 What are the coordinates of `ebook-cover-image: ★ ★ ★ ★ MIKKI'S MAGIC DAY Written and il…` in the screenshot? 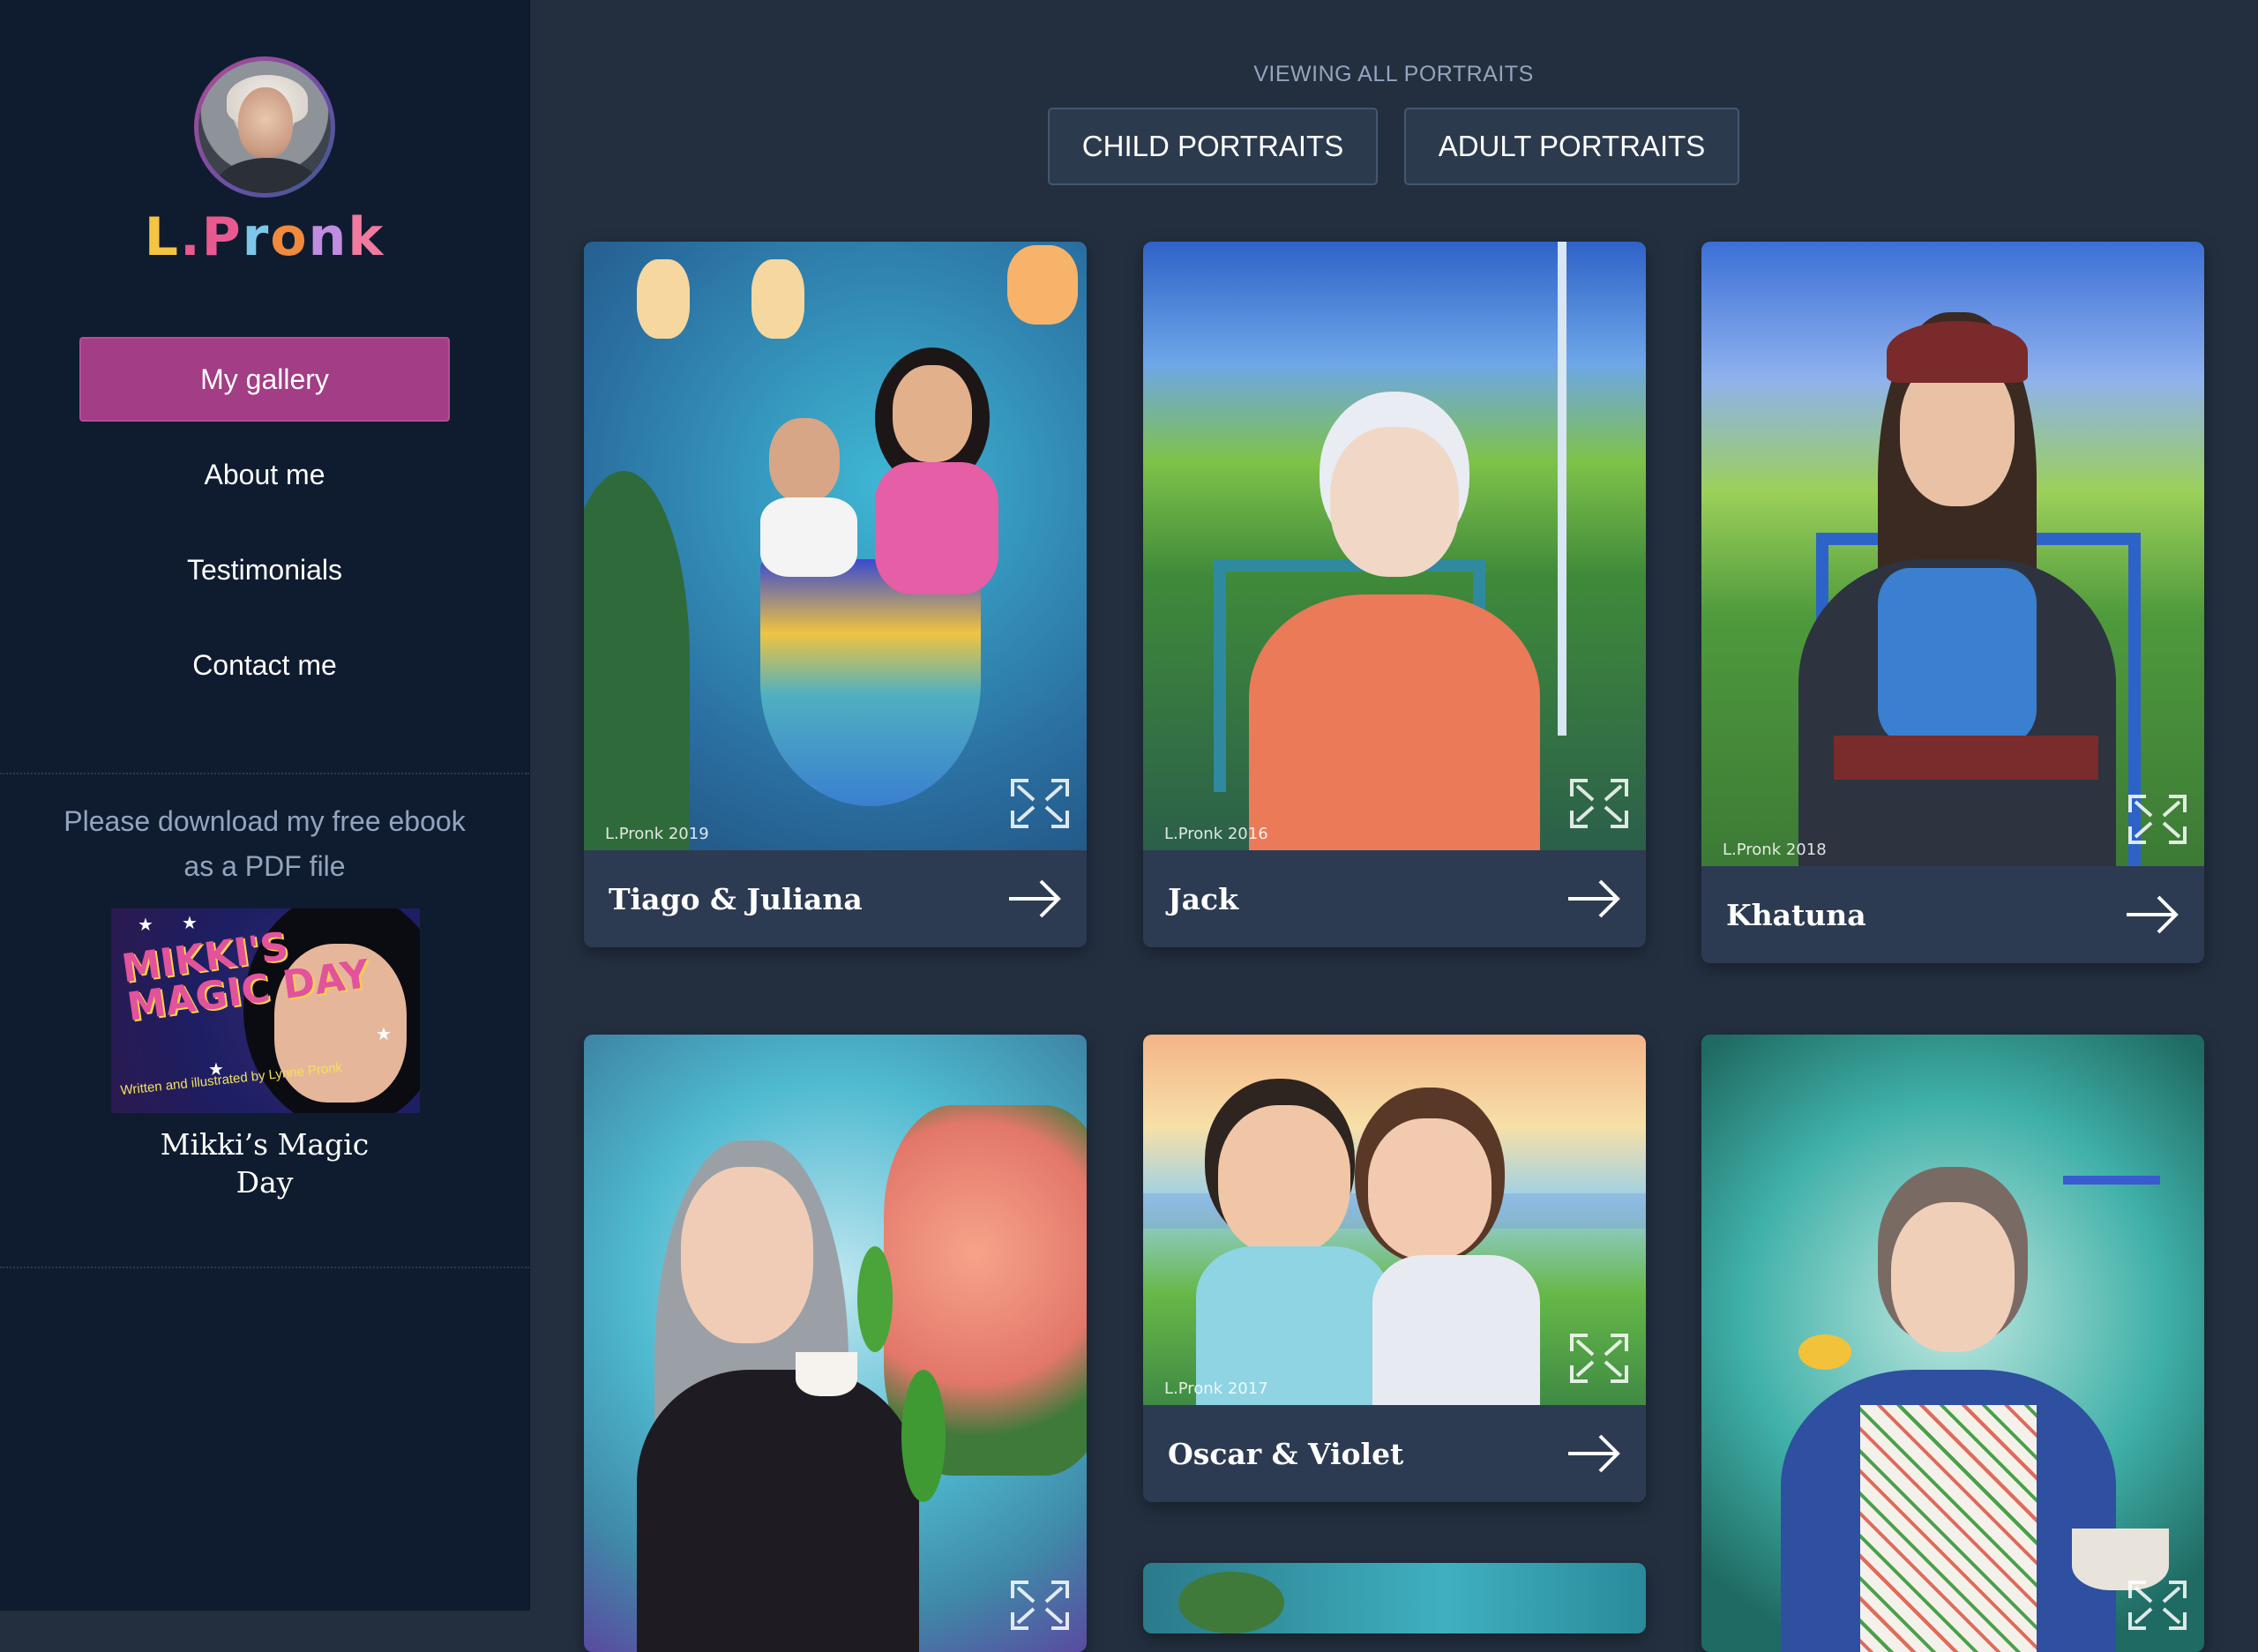 It's located at (266, 1010).